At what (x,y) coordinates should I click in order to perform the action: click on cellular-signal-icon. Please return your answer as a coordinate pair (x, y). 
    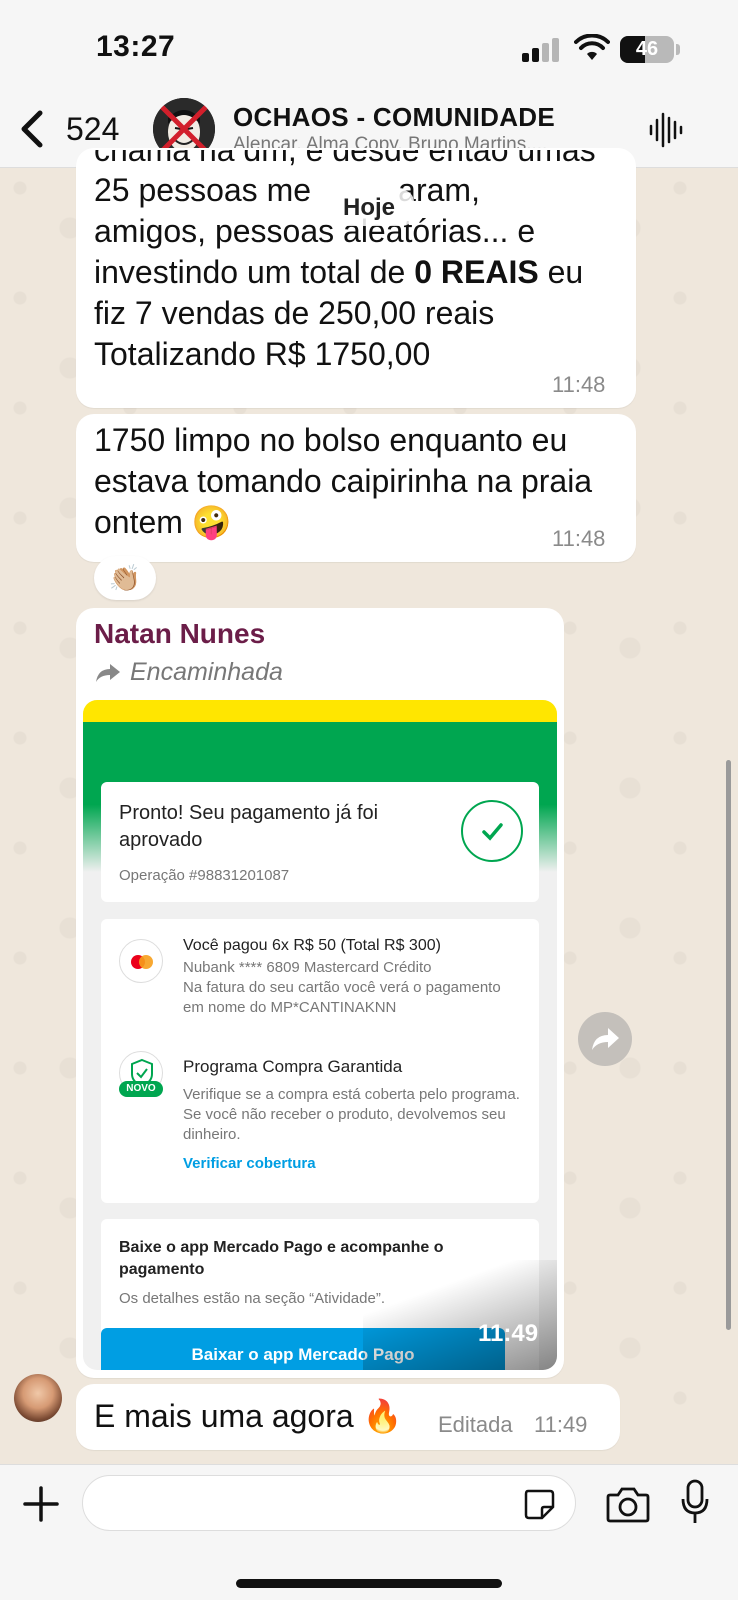
    Looking at the image, I should click on (542, 50).